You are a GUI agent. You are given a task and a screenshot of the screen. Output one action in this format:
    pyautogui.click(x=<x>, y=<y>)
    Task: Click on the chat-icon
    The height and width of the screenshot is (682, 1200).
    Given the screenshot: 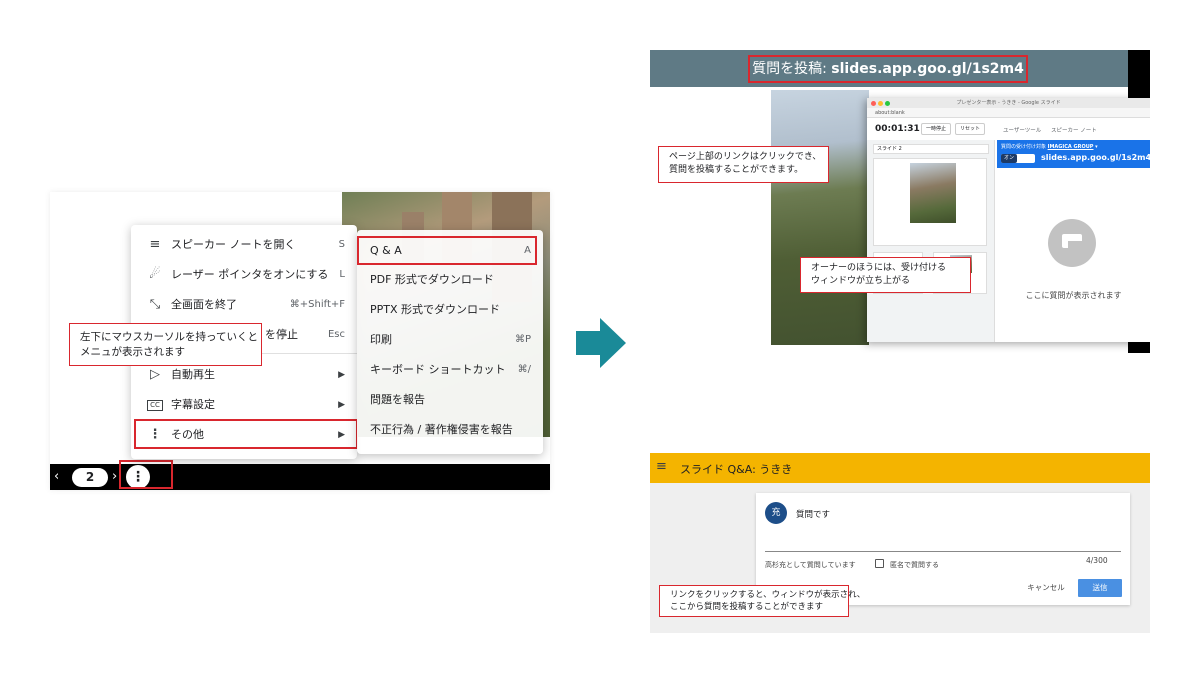 What is the action you would take?
    pyautogui.click(x=1072, y=243)
    